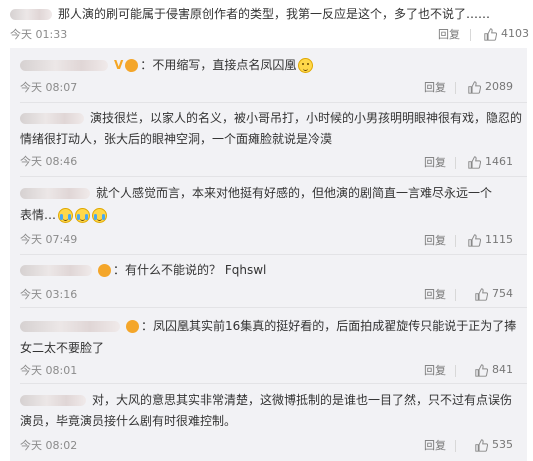  I want to click on reply-text: 凤囚凰其实前16集真的挺好看的，后面拍成翟旋传只能说于正为了捧, so click(335, 326).